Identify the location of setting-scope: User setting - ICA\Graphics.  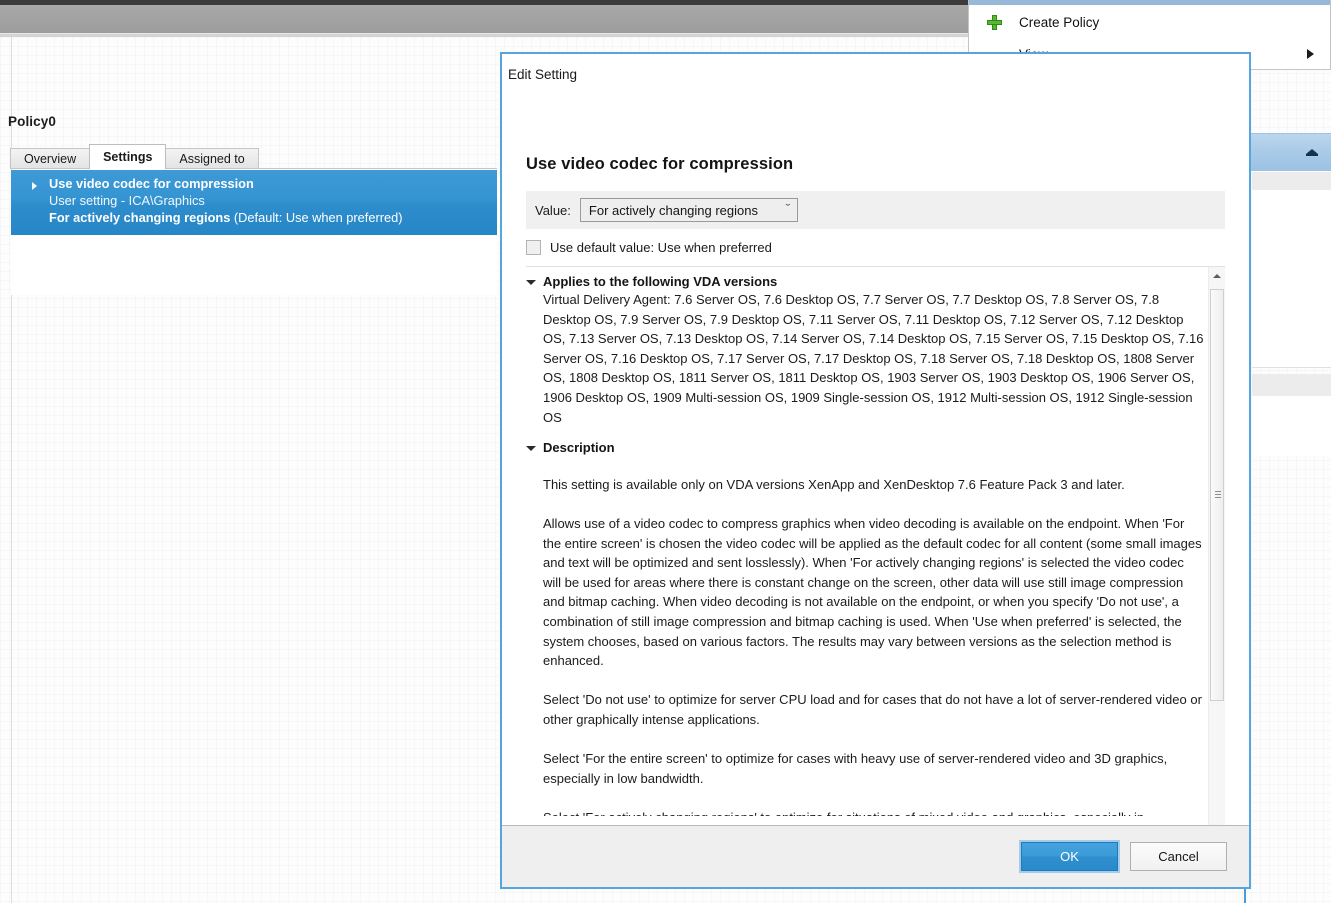
(127, 200).